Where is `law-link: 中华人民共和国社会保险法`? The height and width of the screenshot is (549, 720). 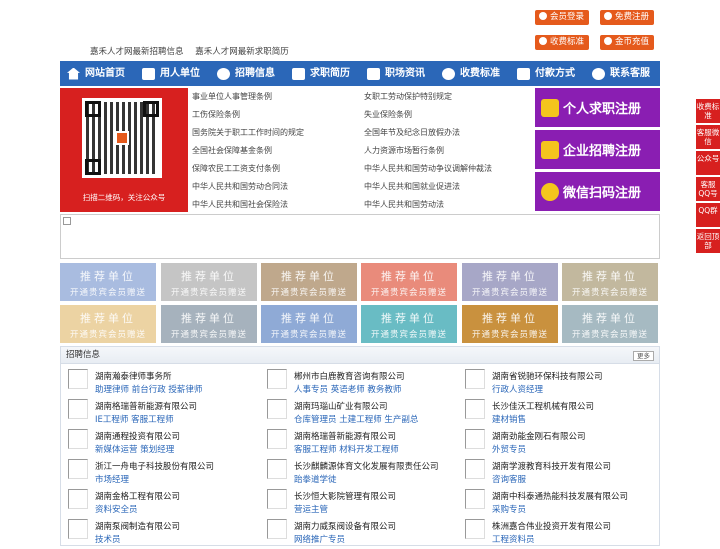 law-link: 中华人民共和国社会保险法 is located at coordinates (240, 204).